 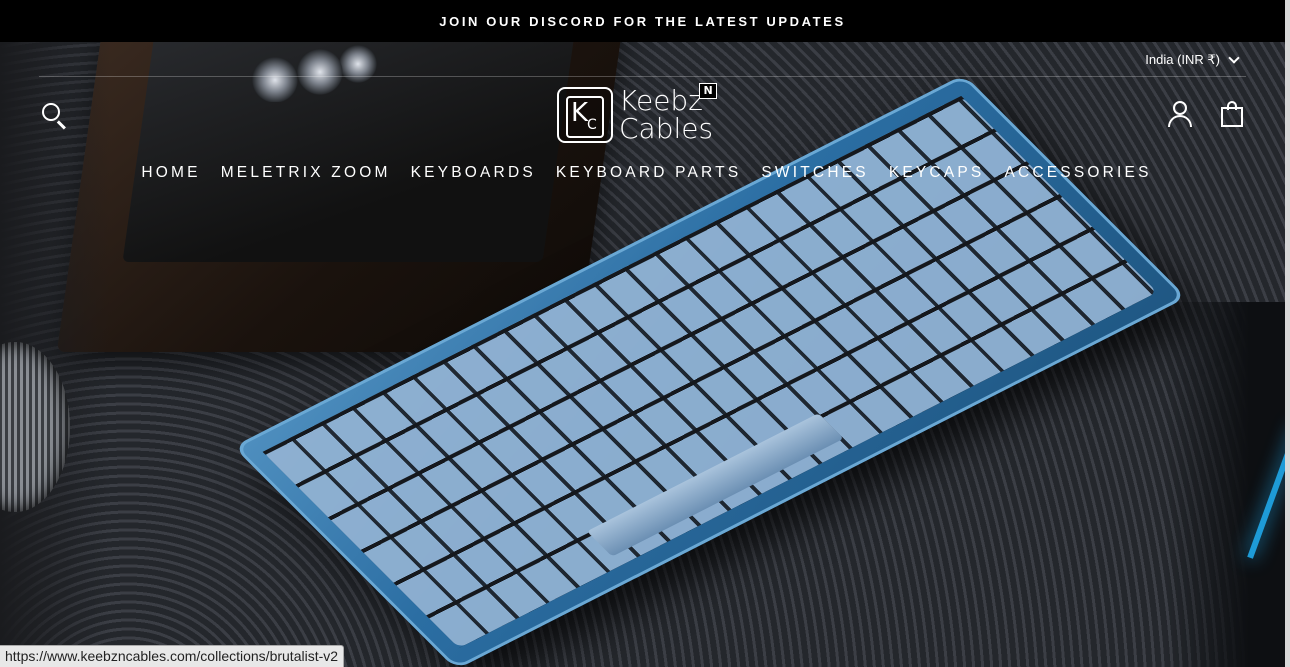 What do you see at coordinates (1077, 173) in the screenshot?
I see `nav-item-accessories: ACCESSORIES` at bounding box center [1077, 173].